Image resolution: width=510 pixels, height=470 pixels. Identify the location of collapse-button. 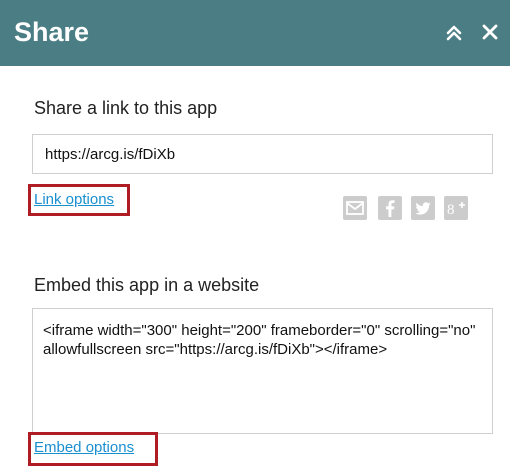
(454, 32).